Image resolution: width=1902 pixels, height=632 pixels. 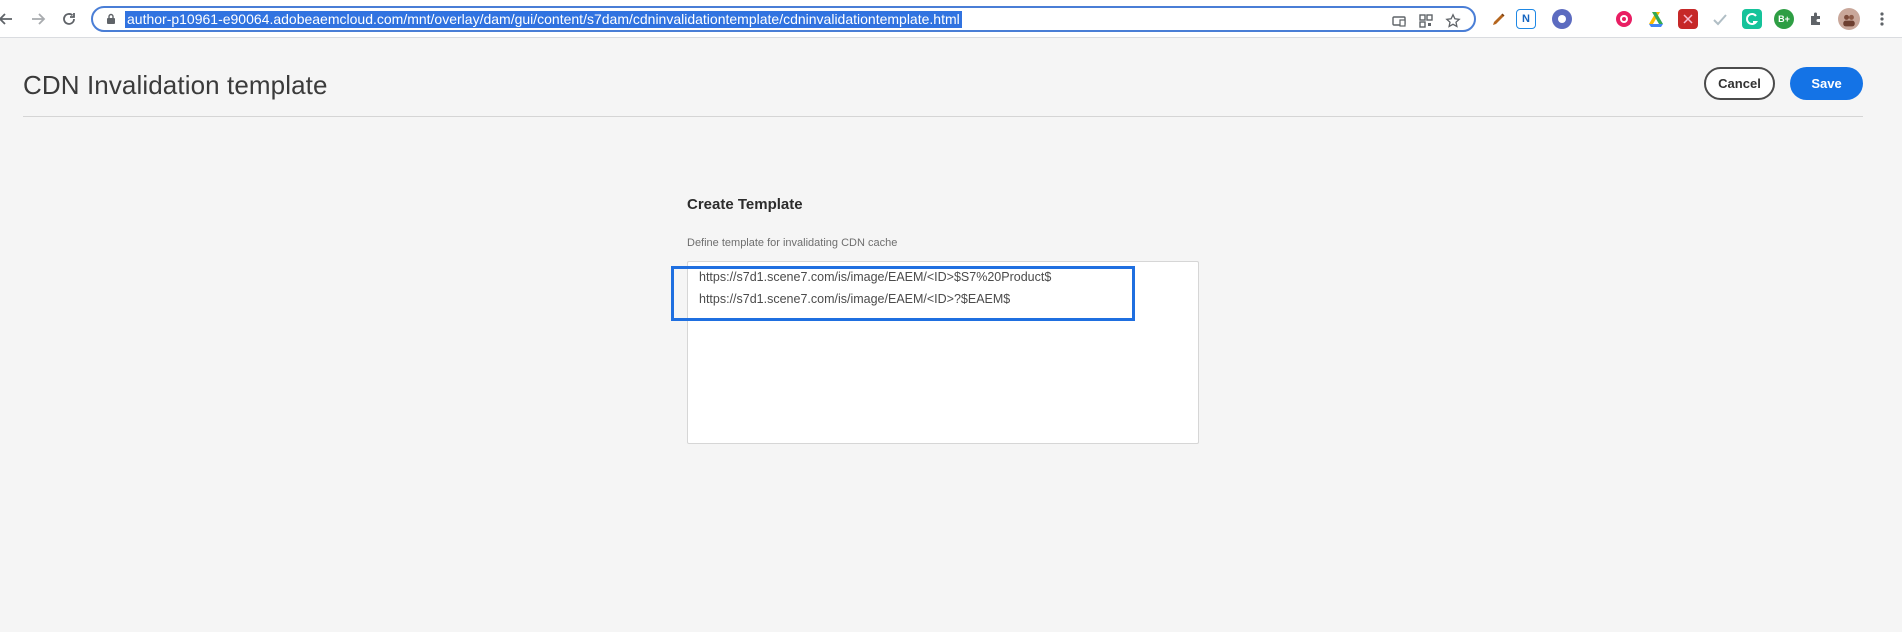 What do you see at coordinates (1826, 83) in the screenshot?
I see `save-button: Save` at bounding box center [1826, 83].